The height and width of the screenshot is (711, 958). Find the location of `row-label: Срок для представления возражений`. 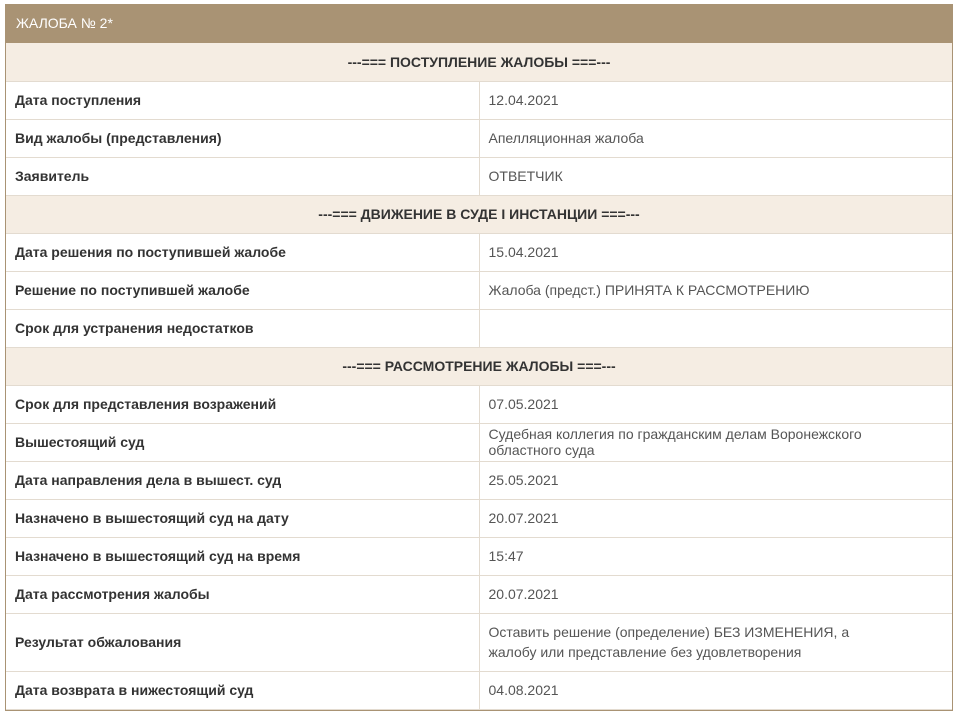

row-label: Срок для представления возражений is located at coordinates (243, 404).